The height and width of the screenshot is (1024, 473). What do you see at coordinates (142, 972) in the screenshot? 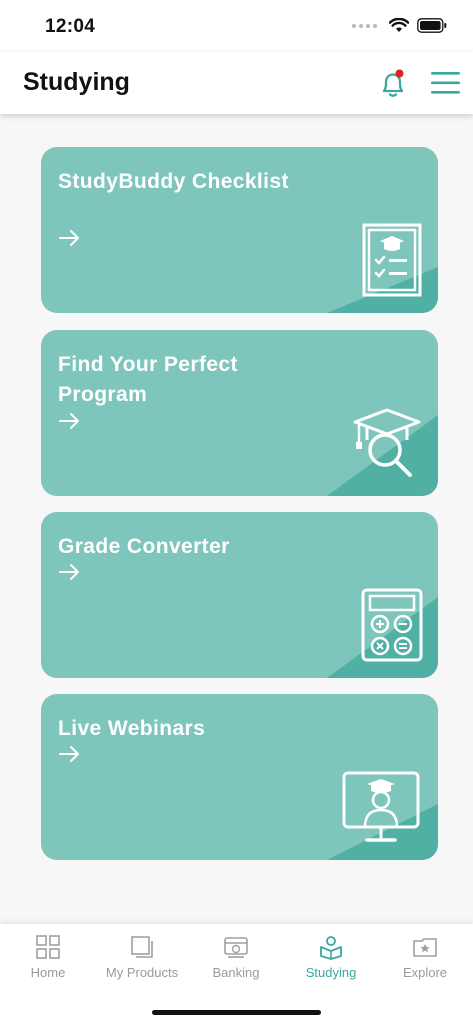
I see `nav-label: My Products` at bounding box center [142, 972].